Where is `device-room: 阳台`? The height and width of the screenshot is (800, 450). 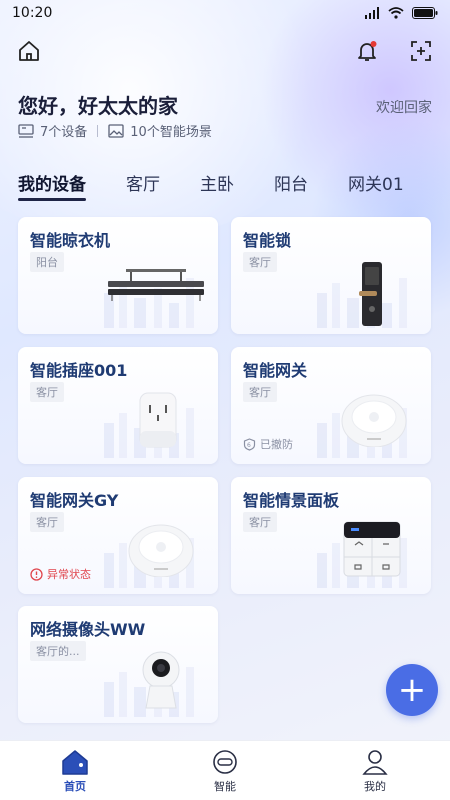
device-room: 阳台 is located at coordinates (47, 262).